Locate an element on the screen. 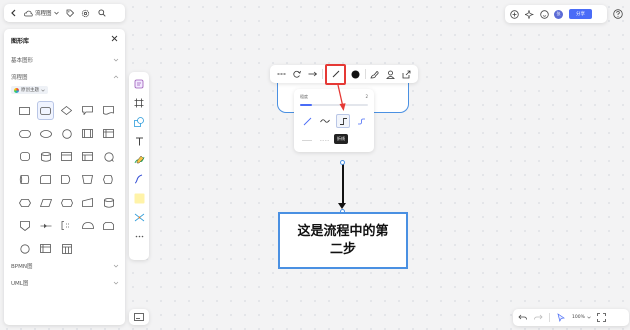  shape-half-circle is located at coordinates (87, 225).